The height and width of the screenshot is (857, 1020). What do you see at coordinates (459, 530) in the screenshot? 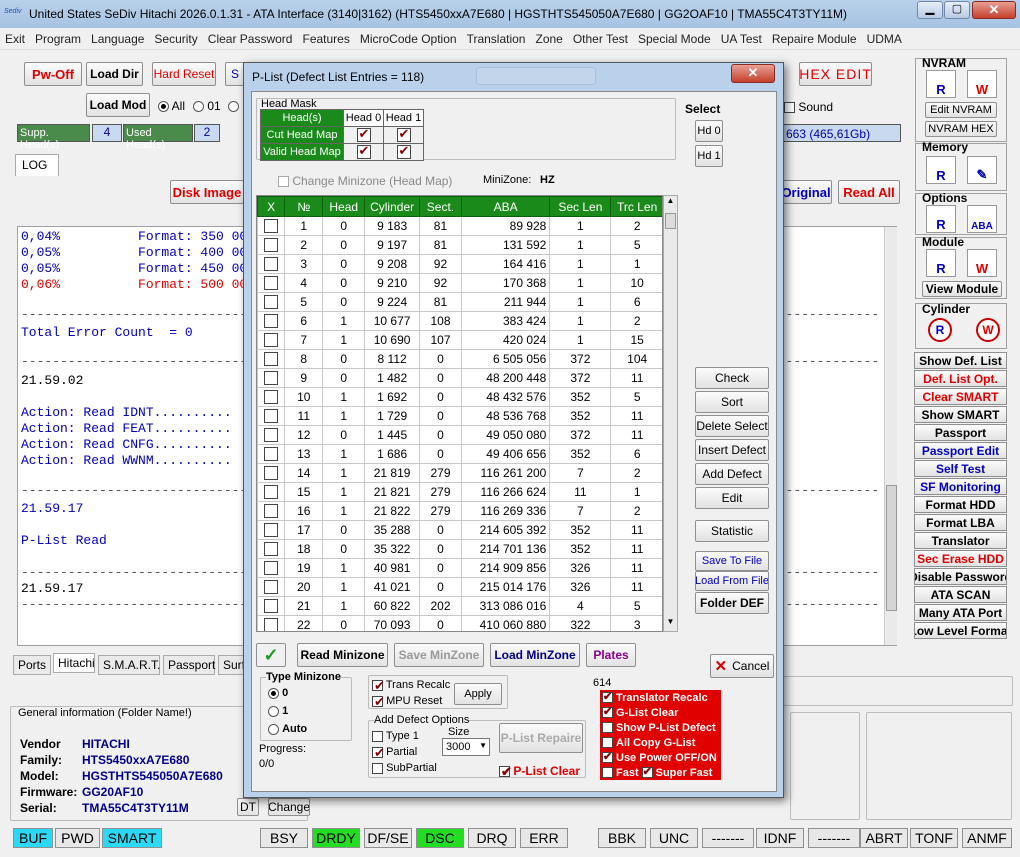
I see `table-row: 17 0 35 288 0 214 605 392 352 11` at bounding box center [459, 530].